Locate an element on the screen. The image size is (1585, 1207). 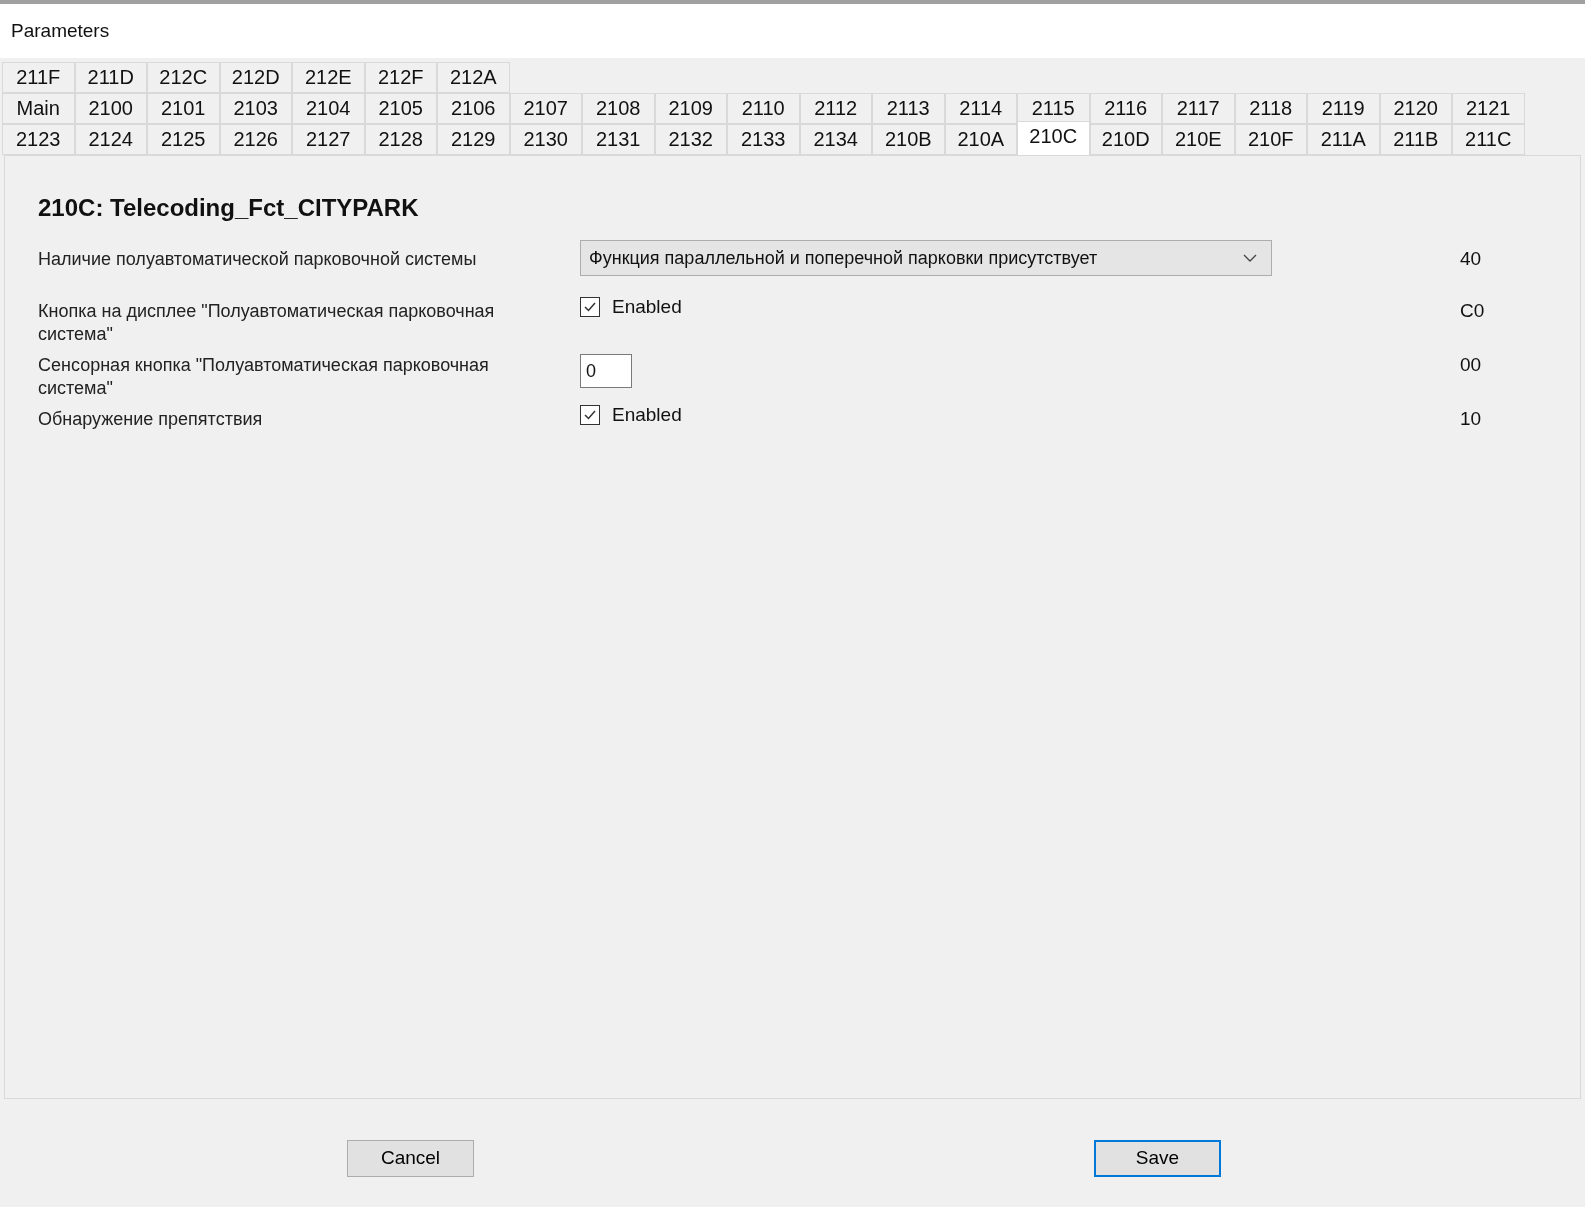
tab: 2126 is located at coordinates (255, 139).